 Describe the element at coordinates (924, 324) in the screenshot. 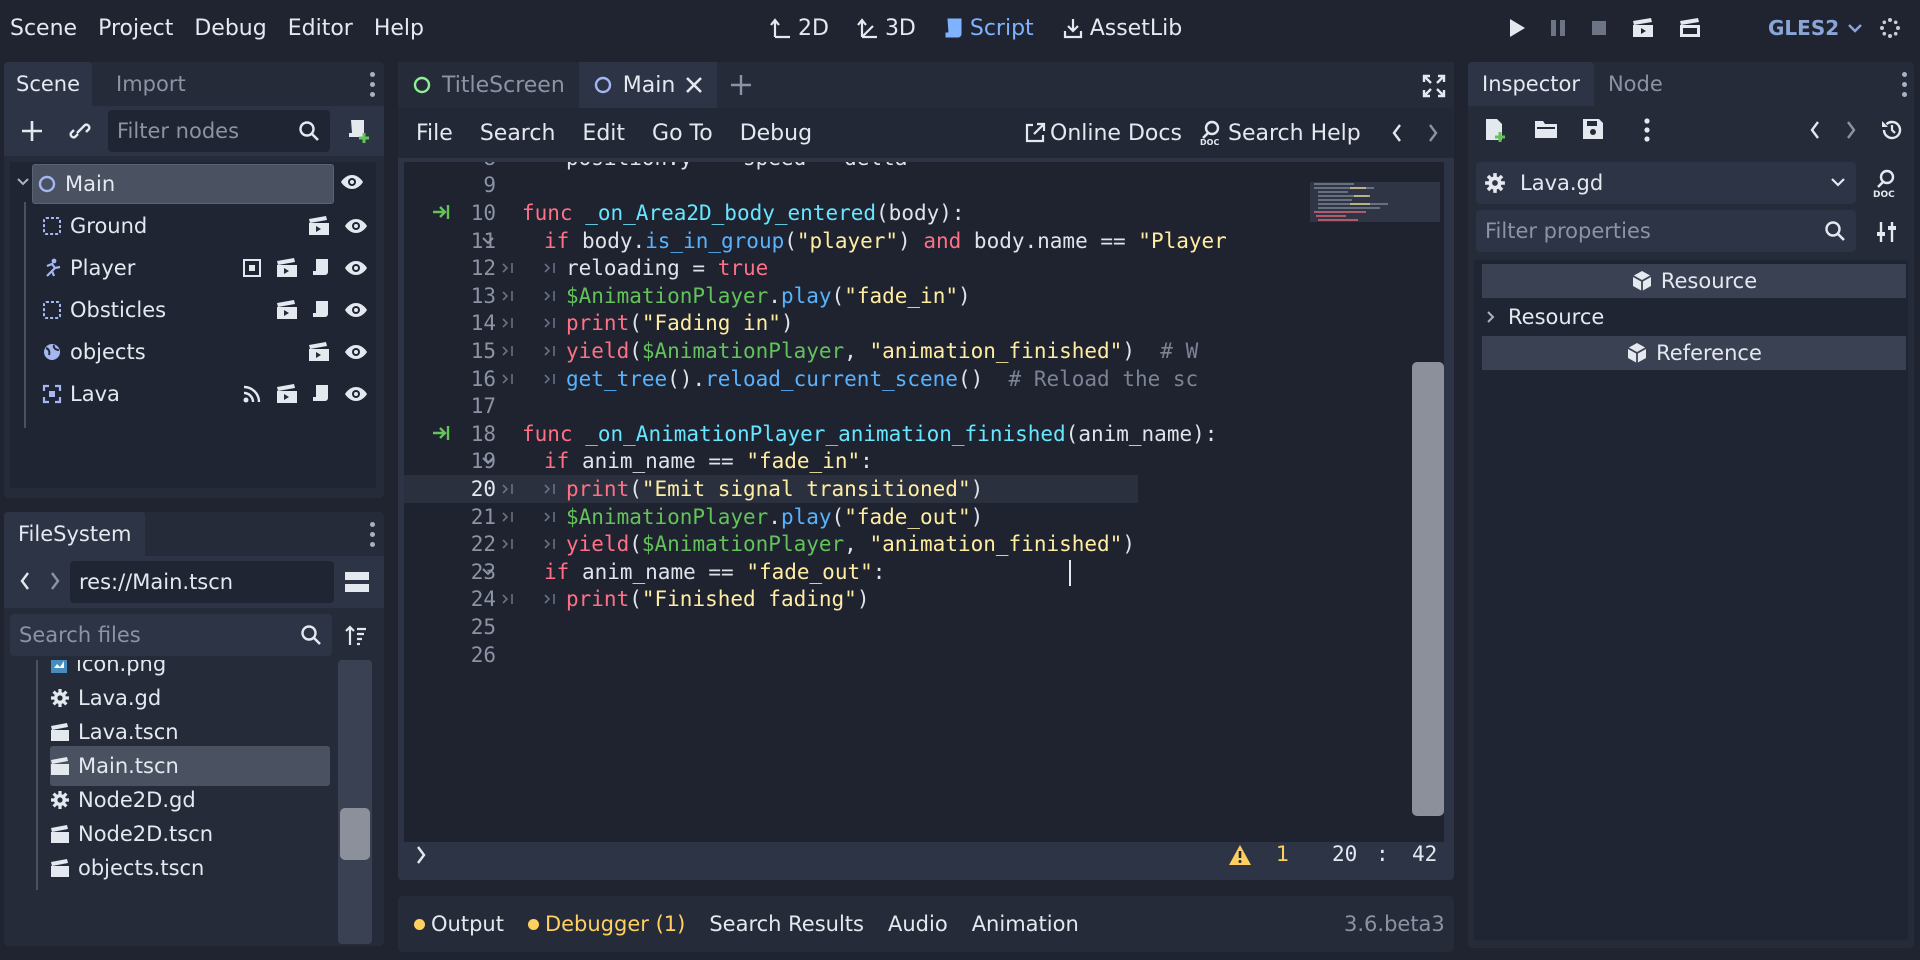

I see `code-line: 14 print("Fading in")` at that location.